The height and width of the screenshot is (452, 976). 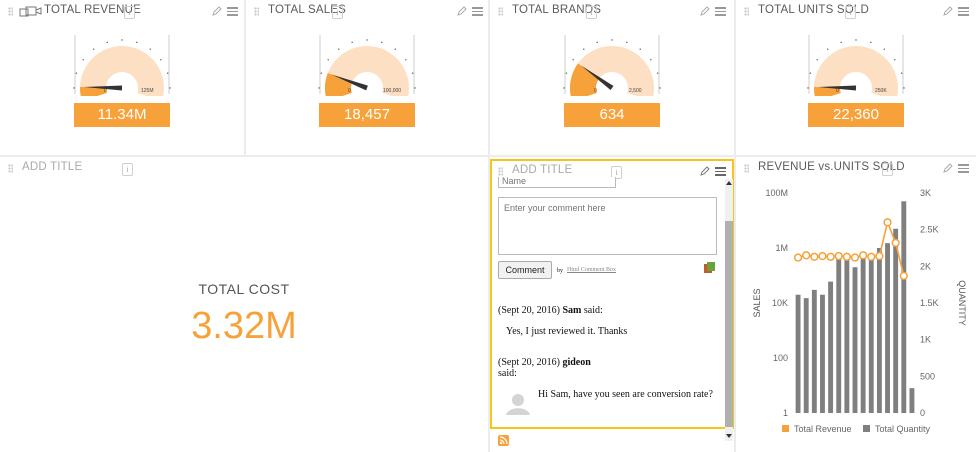 What do you see at coordinates (856, 115) in the screenshot?
I see `kpi-value: 22,360` at bounding box center [856, 115].